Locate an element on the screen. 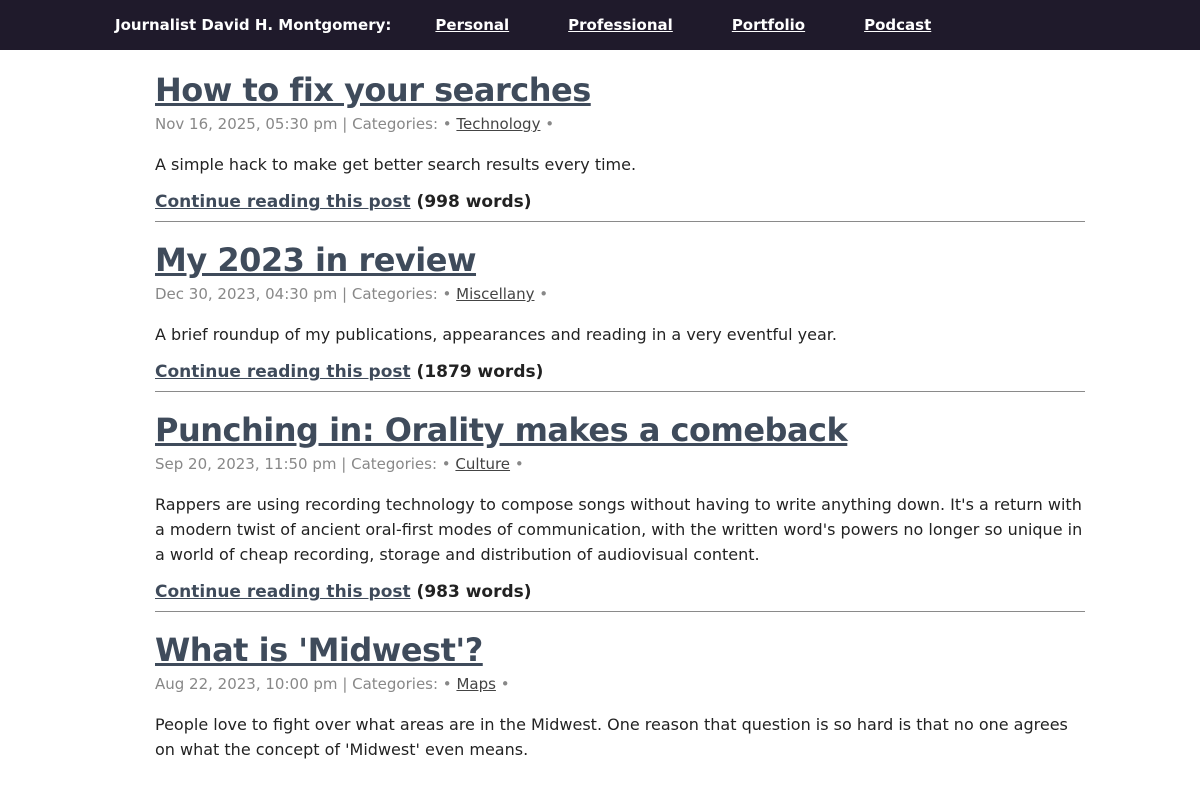  category-link: Maps is located at coordinates (475, 684).